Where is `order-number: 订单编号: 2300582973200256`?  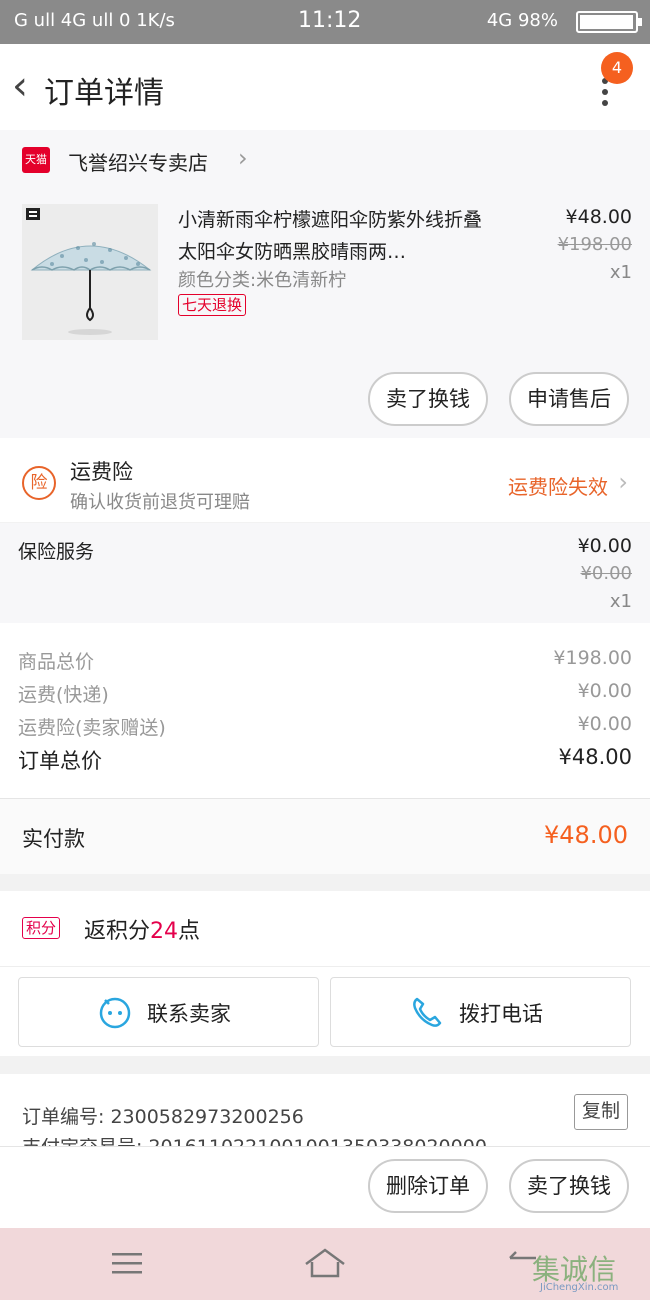
order-number: 订单编号: 2300582973200256 is located at coordinates (163, 1117).